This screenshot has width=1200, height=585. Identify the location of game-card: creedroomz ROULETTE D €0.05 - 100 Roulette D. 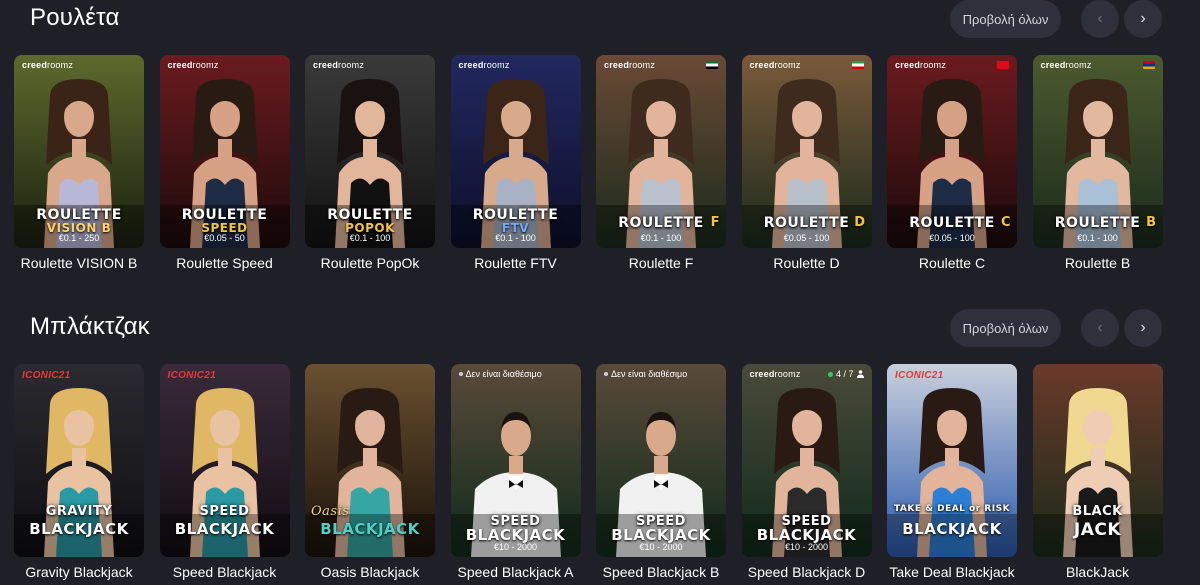
(806, 163).